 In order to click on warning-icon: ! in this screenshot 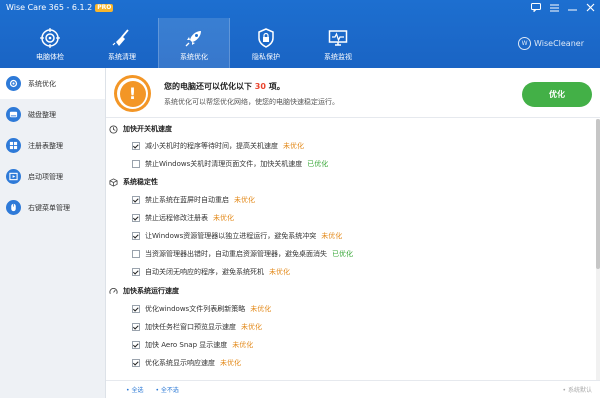, I will do `click(132, 93)`.